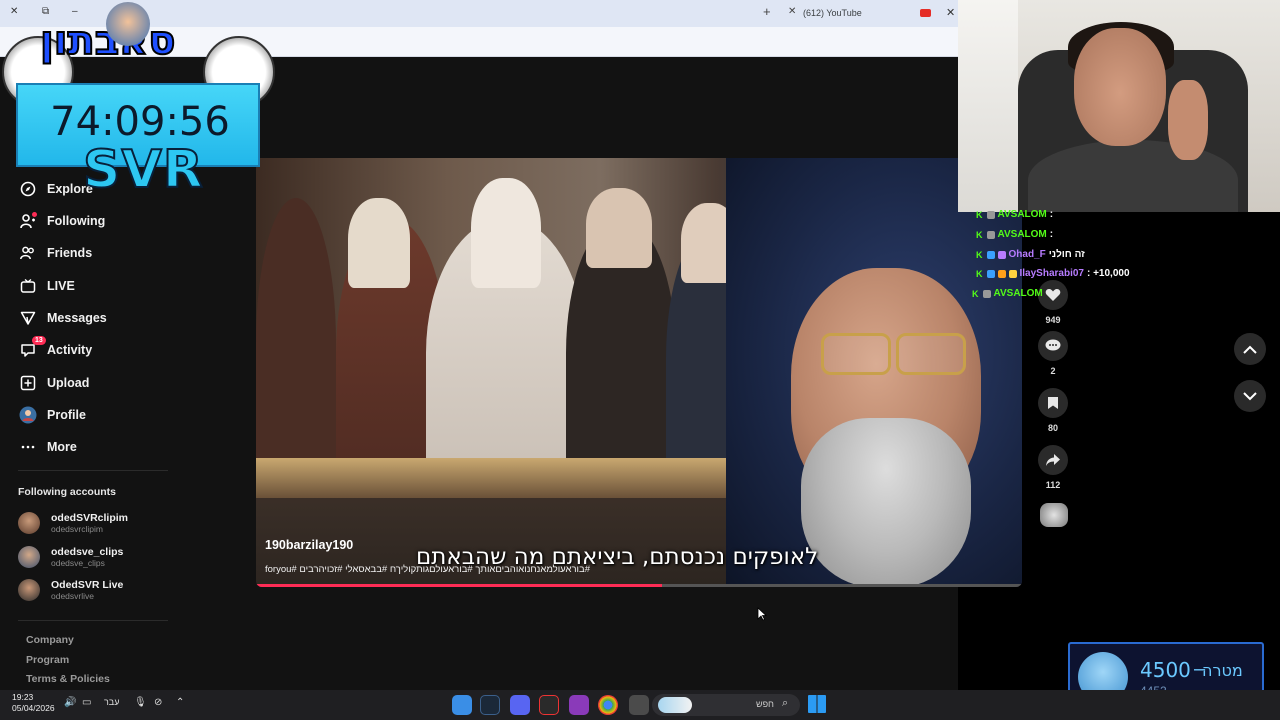 Image resolution: width=1280 pixels, height=720 pixels. Describe the element at coordinates (520, 705) in the screenshot. I see `discord-icon` at that location.